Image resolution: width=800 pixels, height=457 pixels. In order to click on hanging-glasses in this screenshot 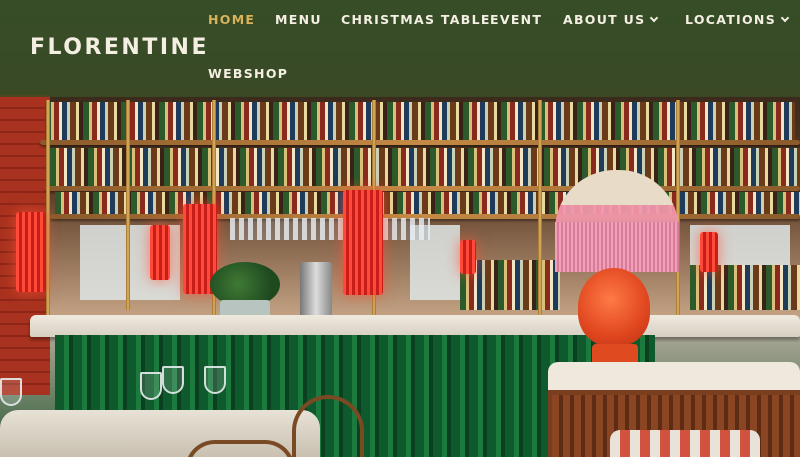, I will do `click(330, 229)`.